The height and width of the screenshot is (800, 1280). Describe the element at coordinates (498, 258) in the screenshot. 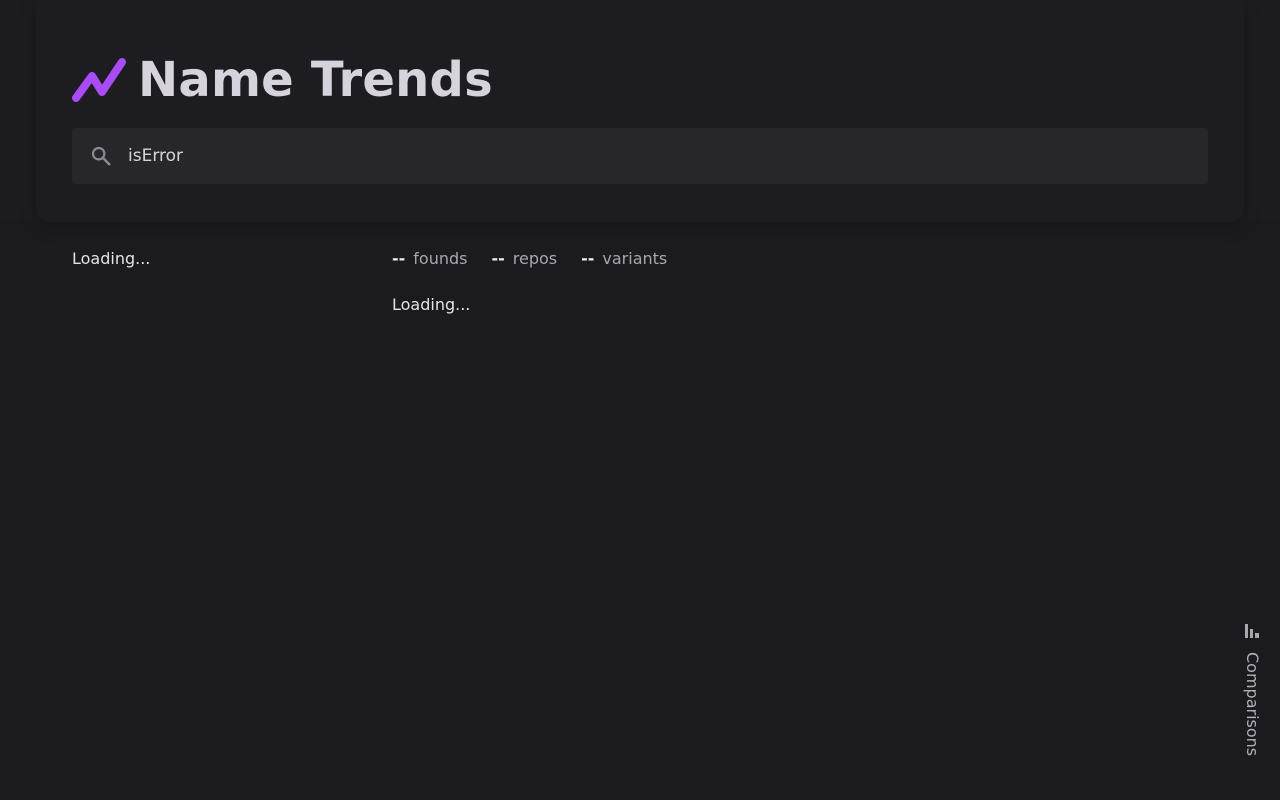

I see `stat-repos-value: --` at that location.